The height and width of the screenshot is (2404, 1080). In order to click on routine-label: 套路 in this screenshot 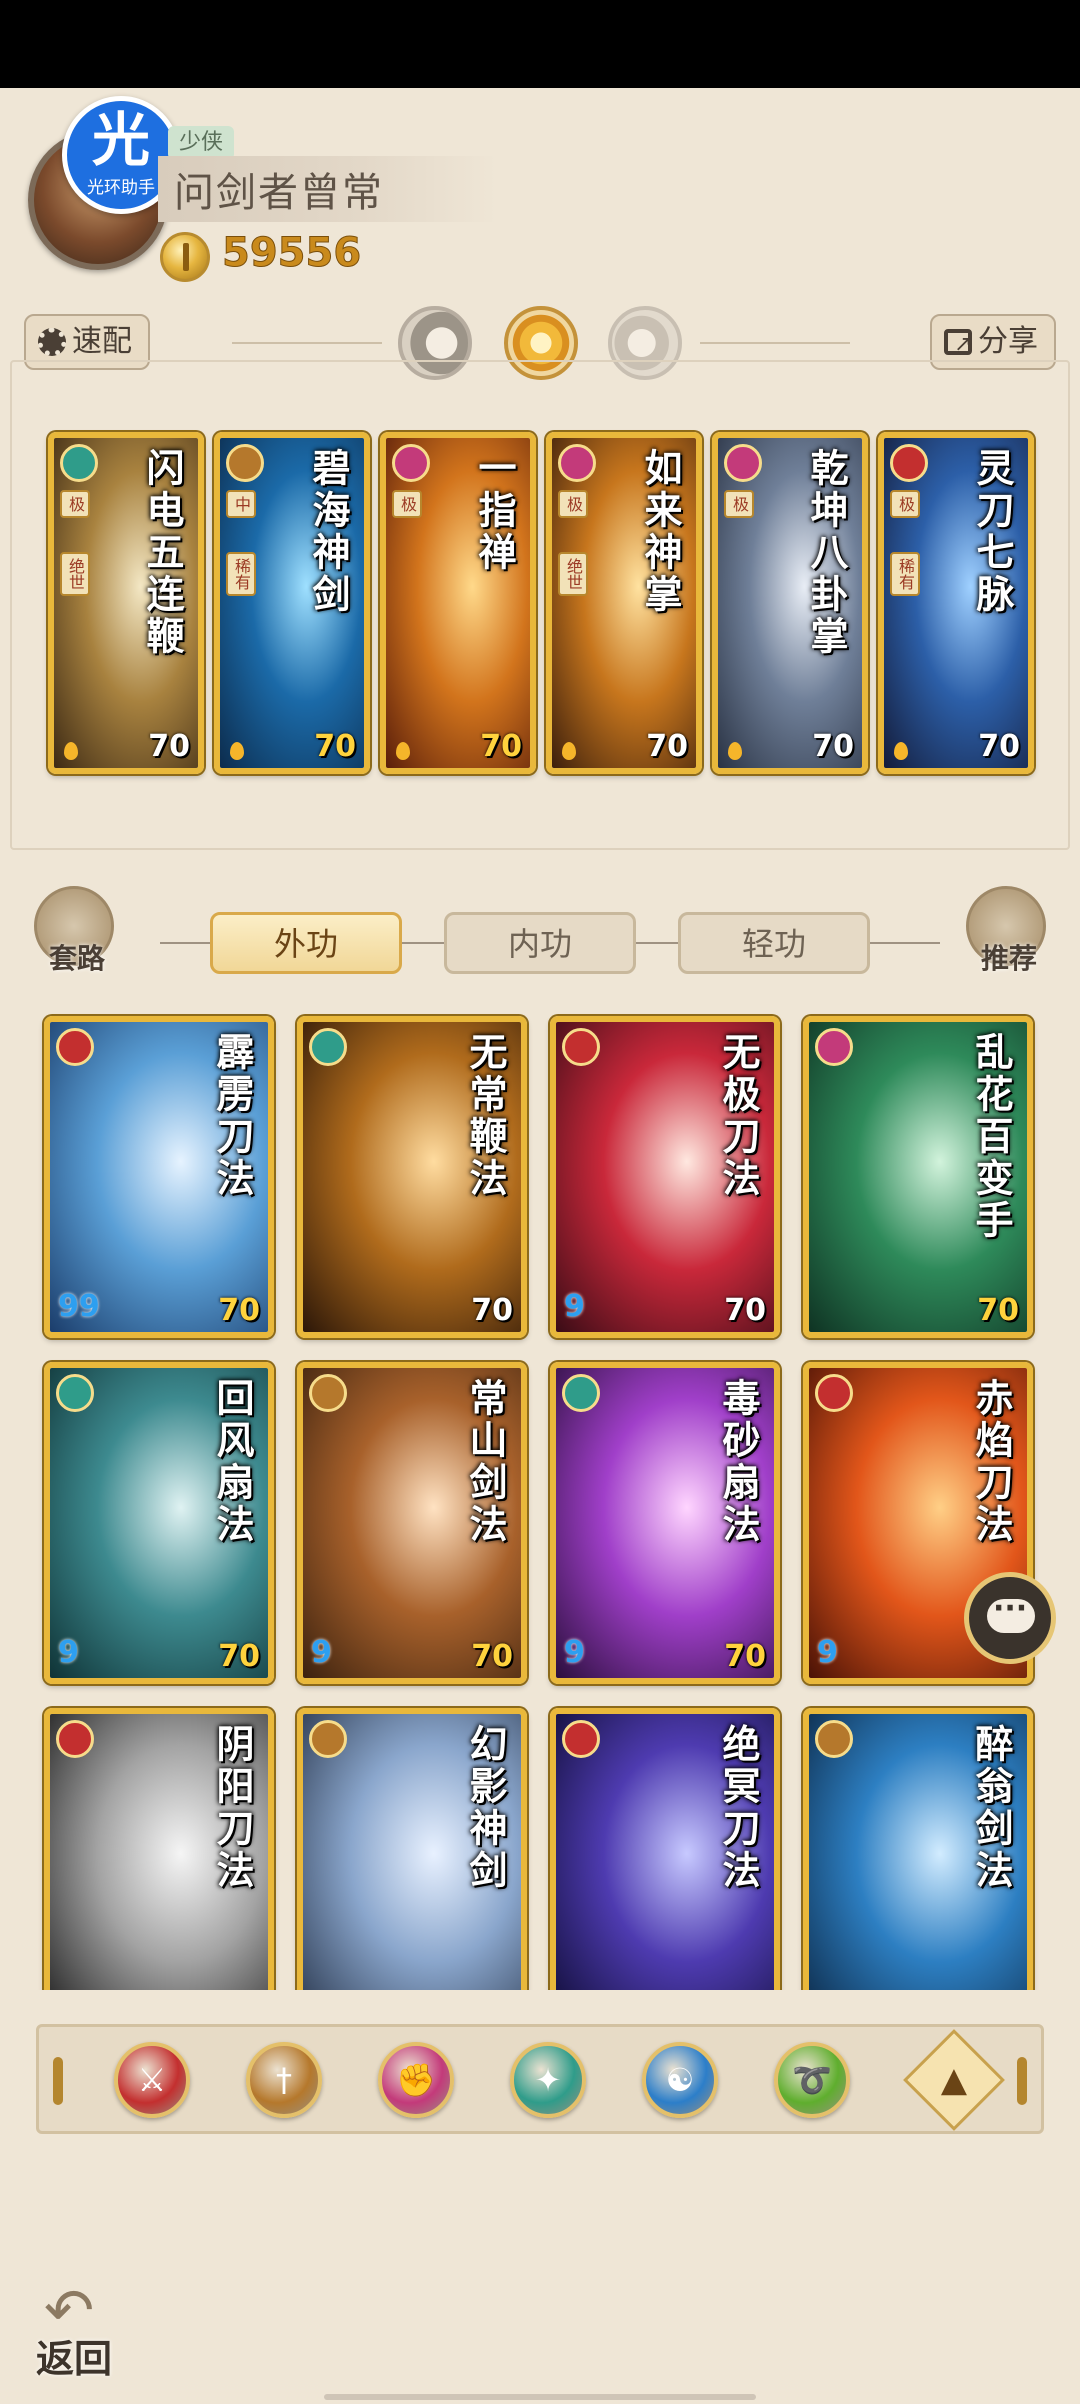, I will do `click(76, 958)`.